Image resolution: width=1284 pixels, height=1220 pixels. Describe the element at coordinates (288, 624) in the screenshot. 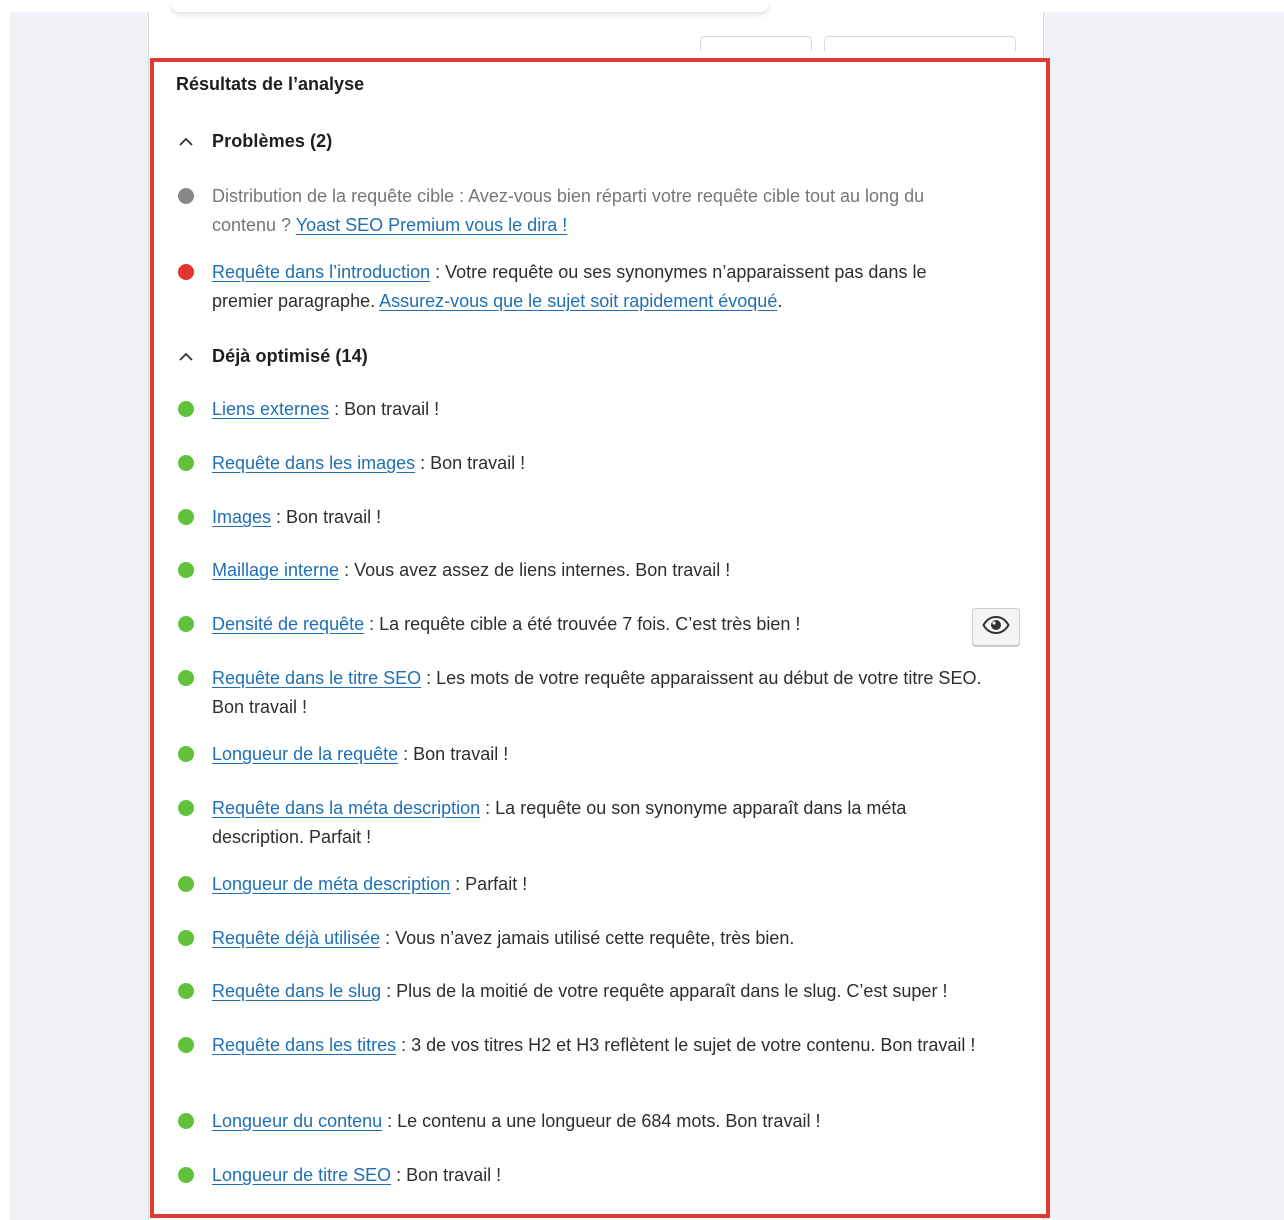

I see `assessment-link: Densité de requête` at that location.